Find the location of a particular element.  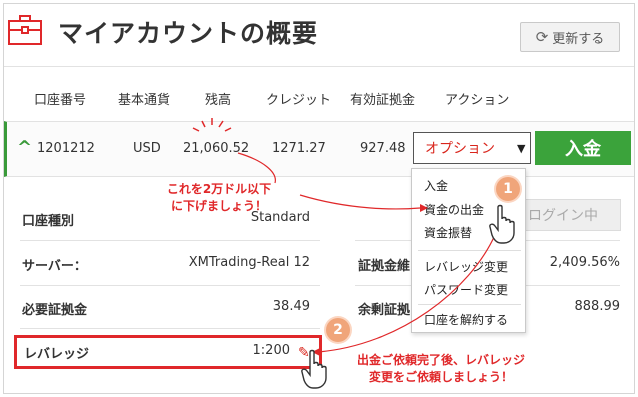

account-balance: 21,060.52 is located at coordinates (216, 148).